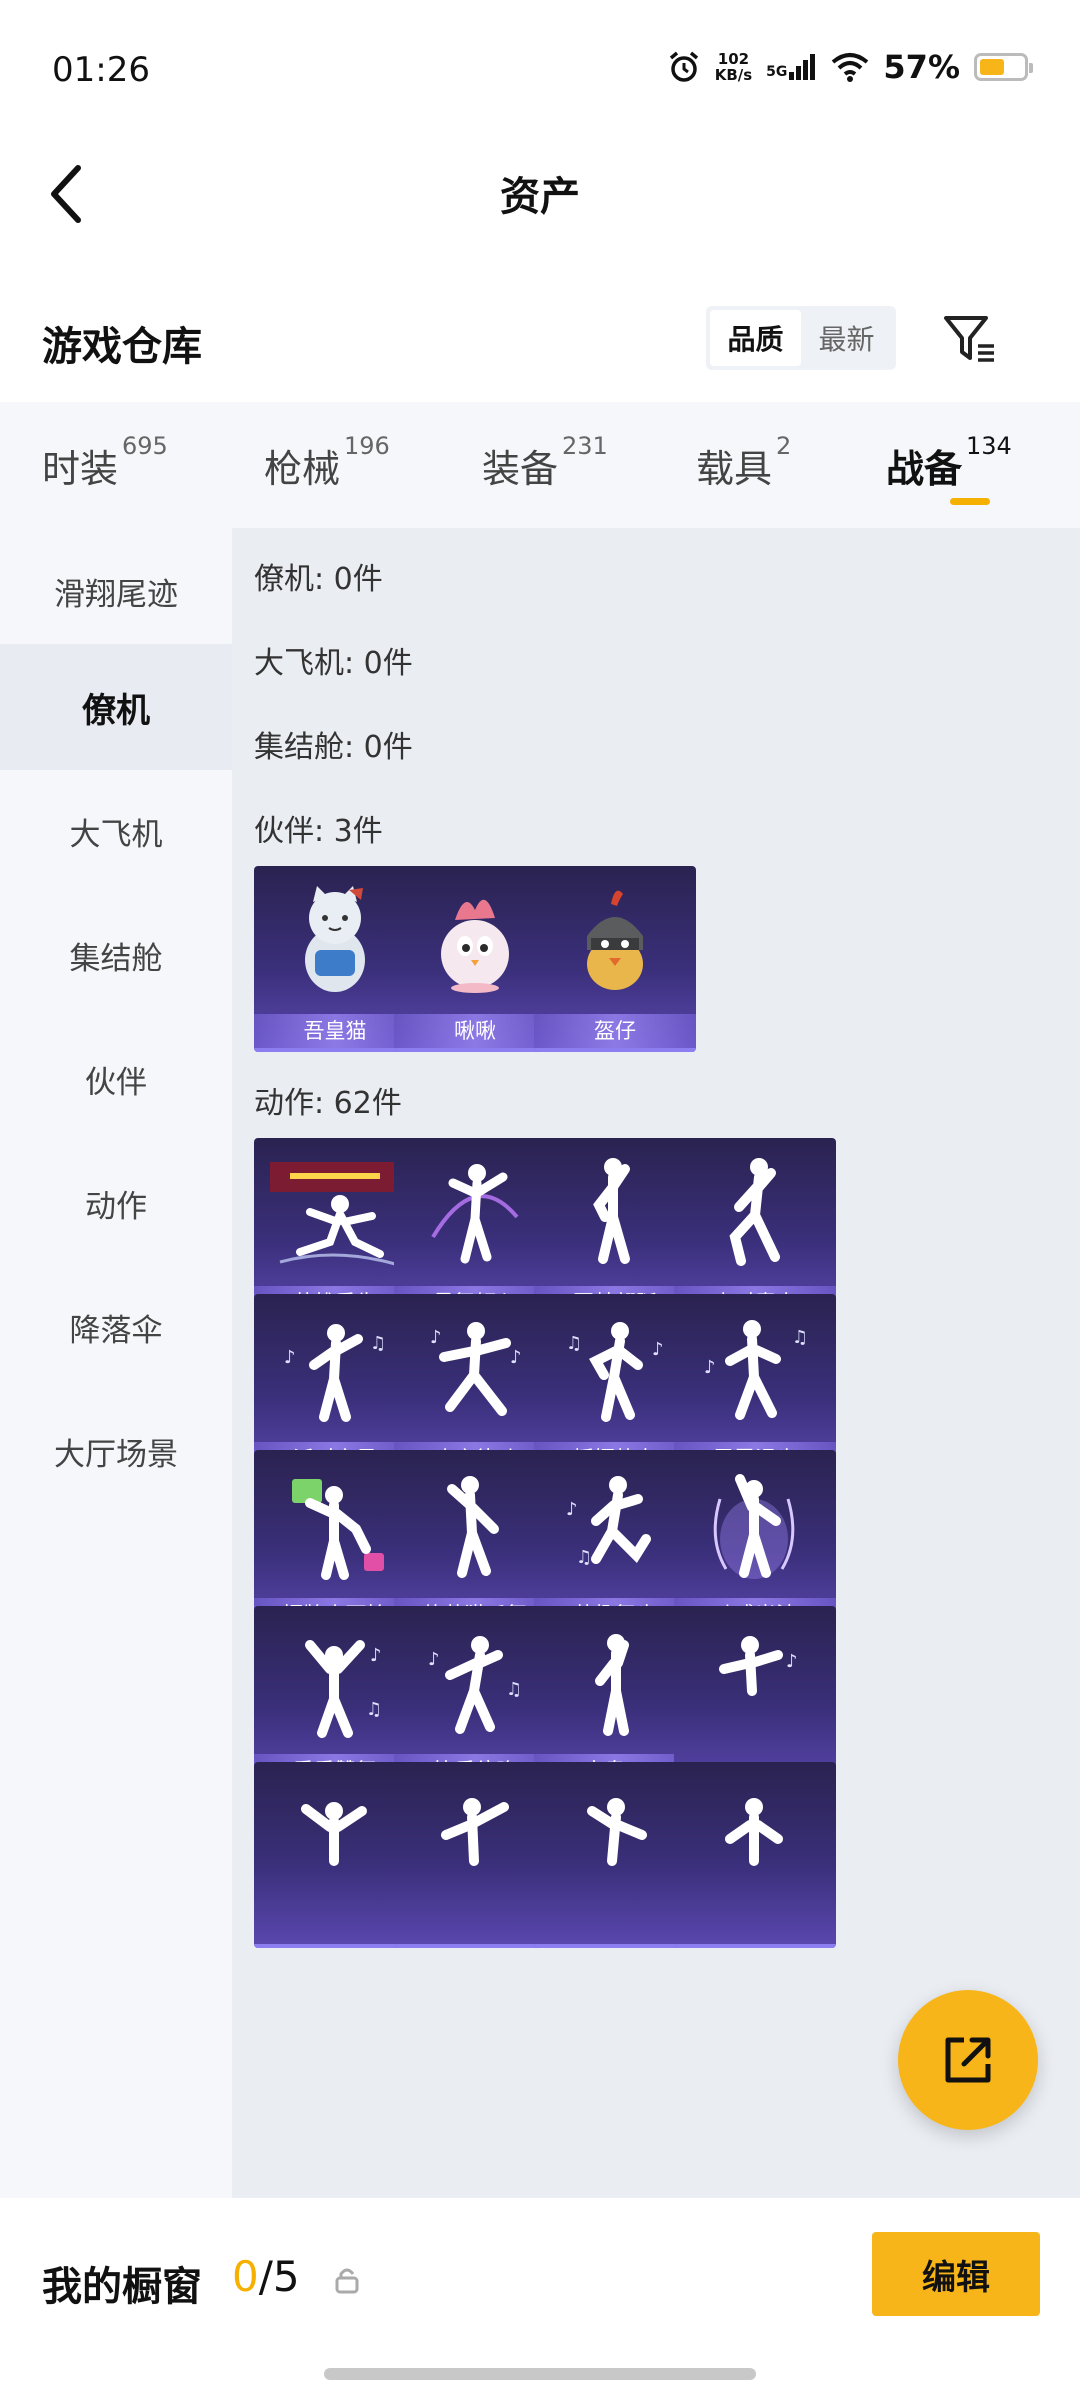 The height and width of the screenshot is (2400, 1080). What do you see at coordinates (347, 2281) in the screenshot?
I see `lock-icon` at bounding box center [347, 2281].